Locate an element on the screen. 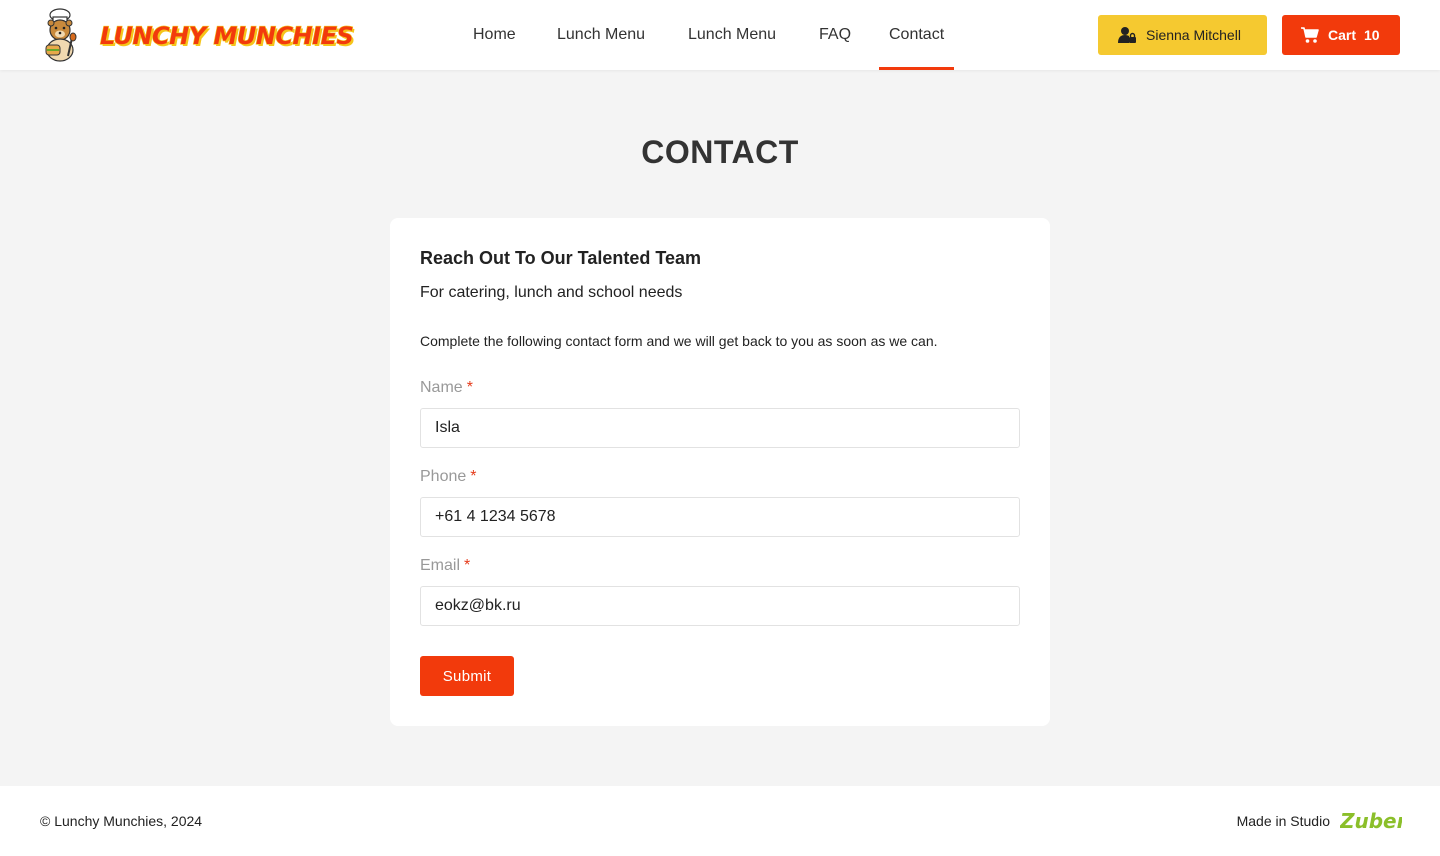 The width and height of the screenshot is (1440, 856). account-button: Sienna Mitchell is located at coordinates (1182, 35).